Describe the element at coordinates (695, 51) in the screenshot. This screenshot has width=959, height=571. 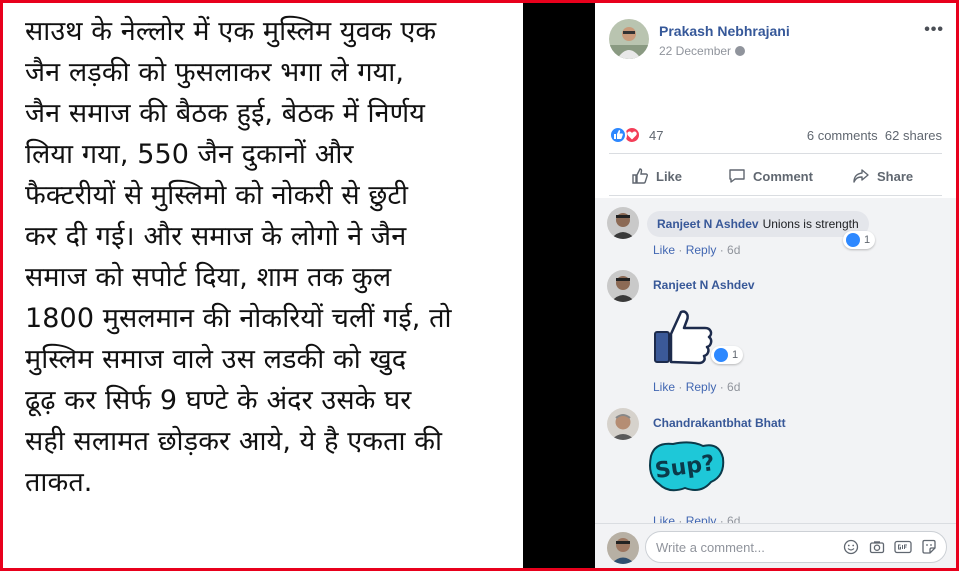
I see `post-date-text: 22 December` at that location.